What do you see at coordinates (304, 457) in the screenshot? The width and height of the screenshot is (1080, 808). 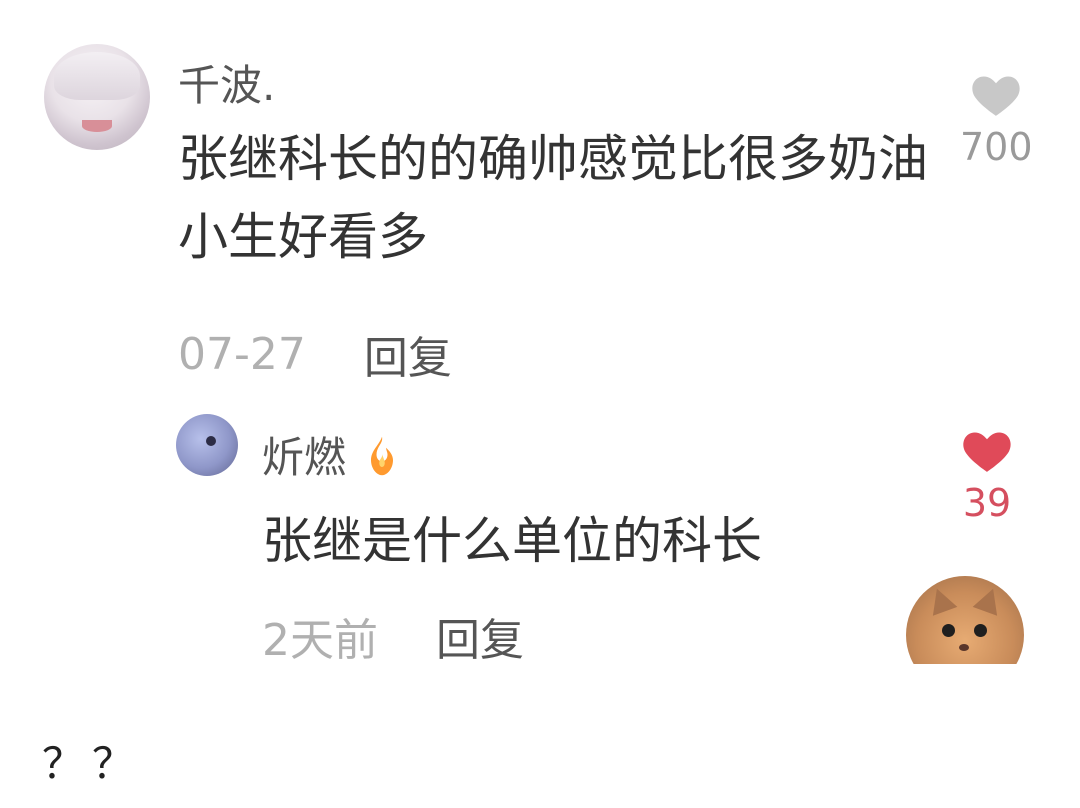 I see `reply-name-text: 炘燃` at bounding box center [304, 457].